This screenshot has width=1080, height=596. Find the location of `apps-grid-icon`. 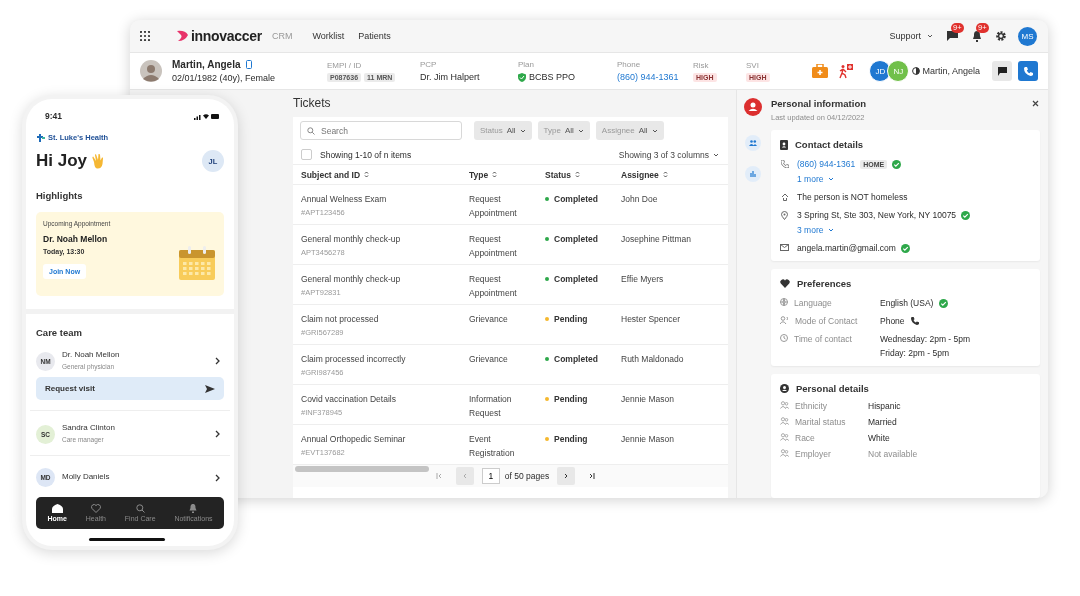

apps-grid-icon is located at coordinates (145, 36).